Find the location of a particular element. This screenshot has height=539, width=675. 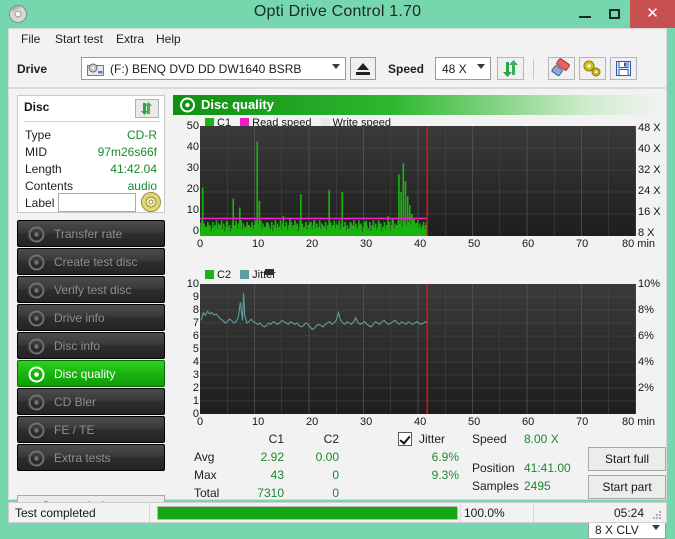

chart1-ytick-10: 10 is located at coordinates (192, 210).